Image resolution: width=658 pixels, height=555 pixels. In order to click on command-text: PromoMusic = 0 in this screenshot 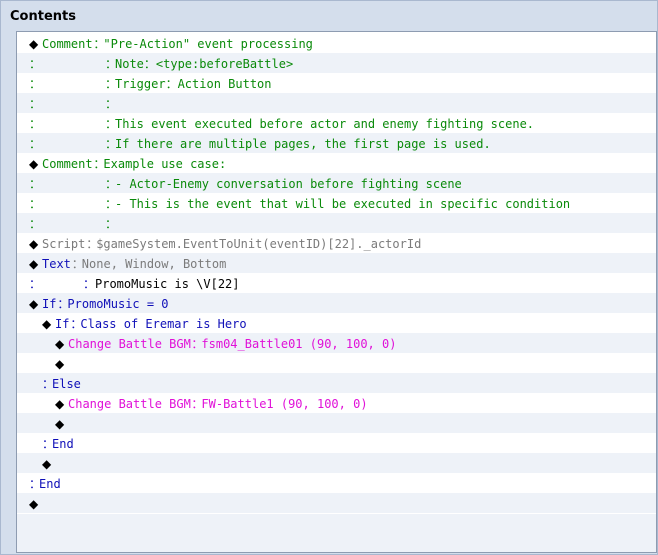, I will do `click(118, 304)`.